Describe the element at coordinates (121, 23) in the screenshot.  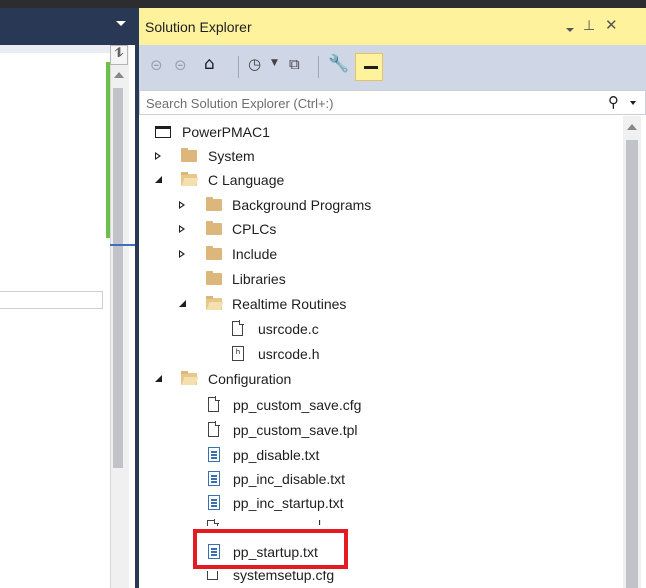
I see `chevron-down-icon` at that location.